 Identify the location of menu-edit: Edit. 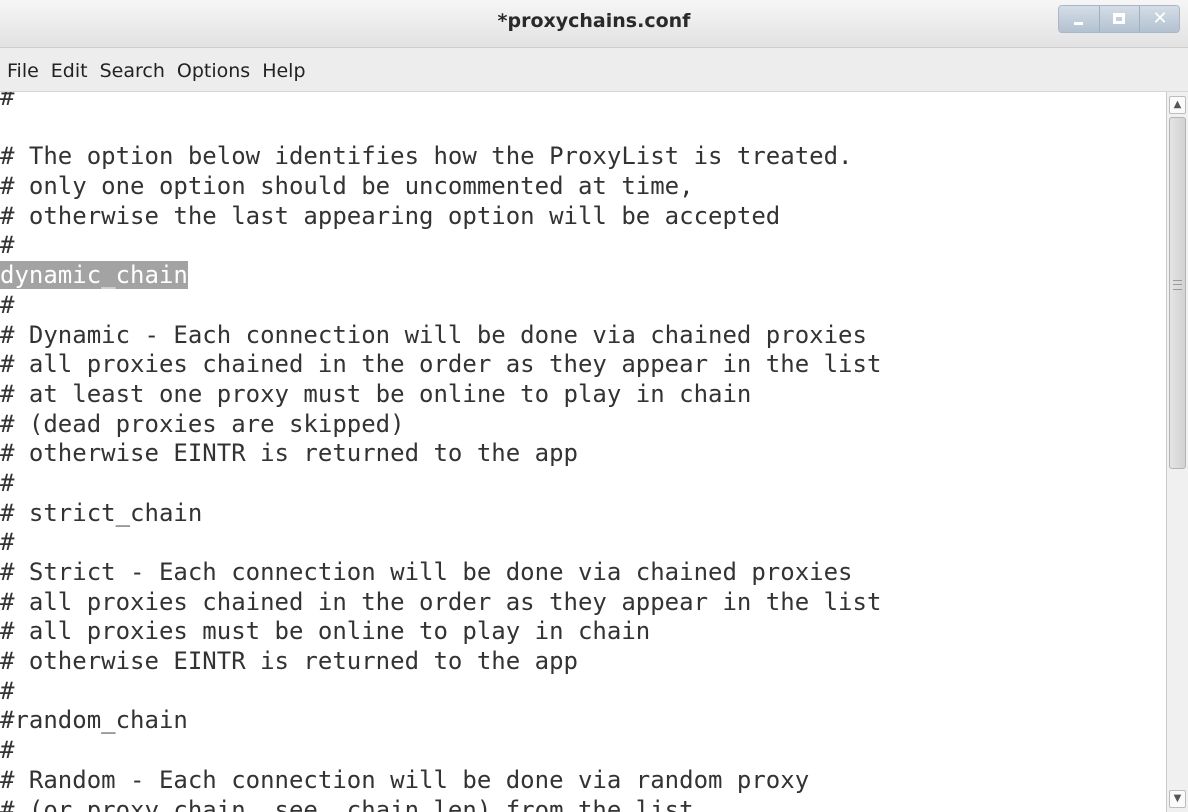
(69, 69).